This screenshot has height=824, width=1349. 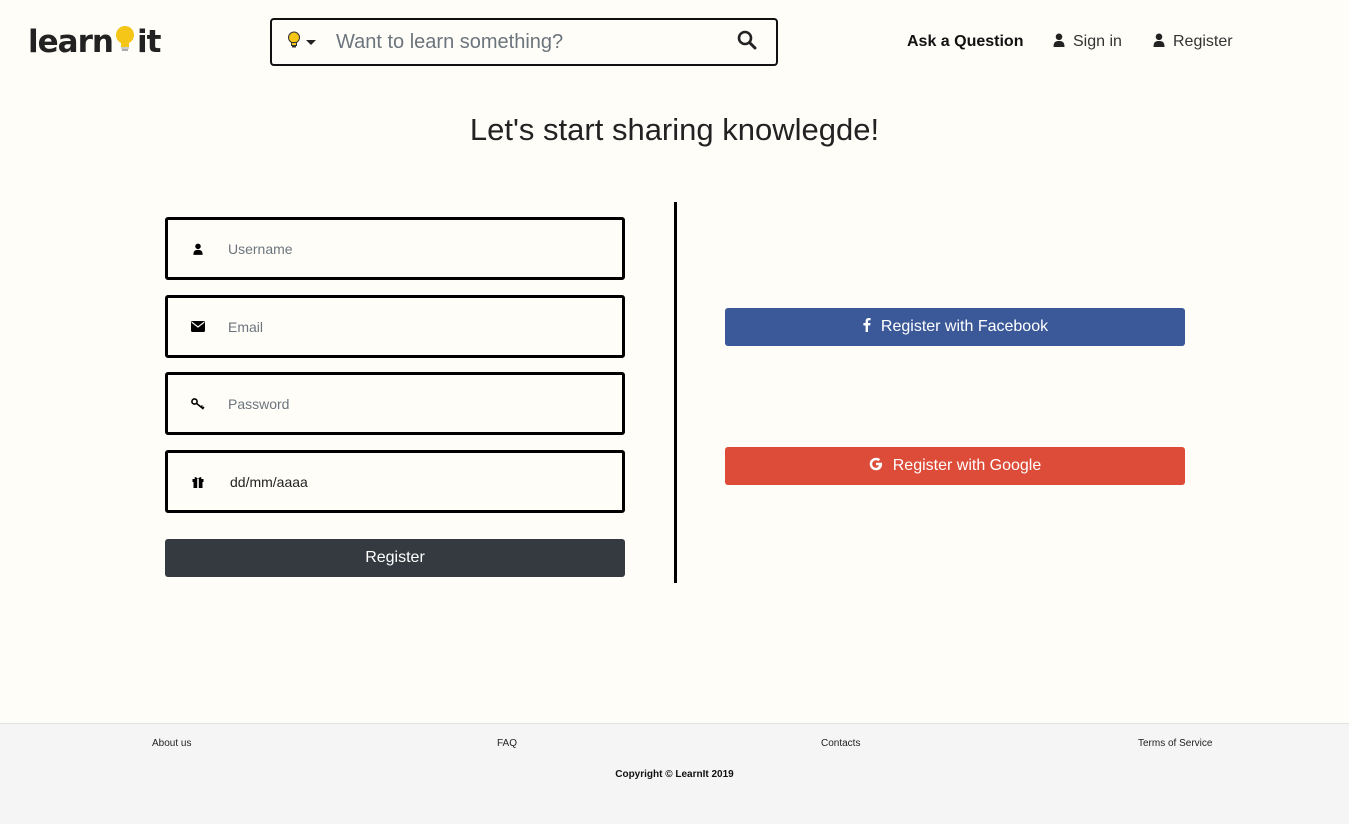 What do you see at coordinates (1175, 743) in the screenshot?
I see `footer-link-terms: Terms of Service` at bounding box center [1175, 743].